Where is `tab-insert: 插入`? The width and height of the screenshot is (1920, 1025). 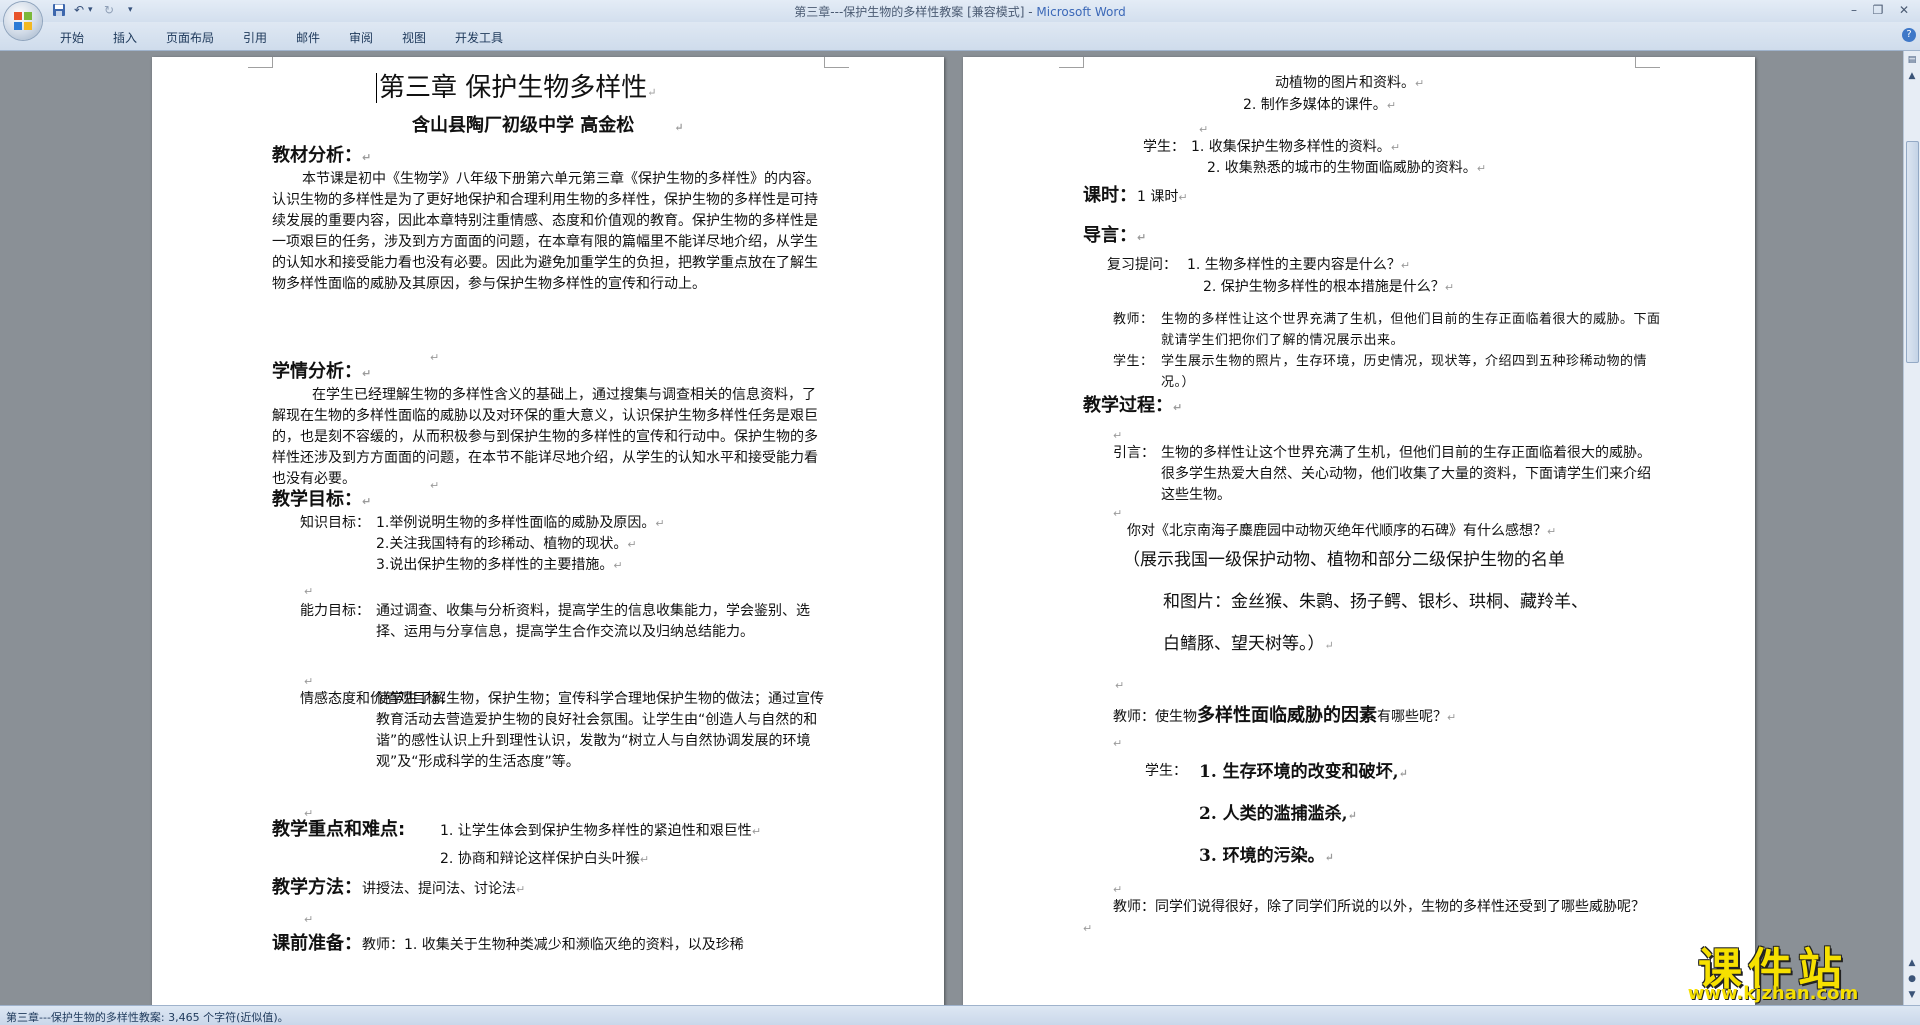 tab-insert: 插入 is located at coordinates (125, 37).